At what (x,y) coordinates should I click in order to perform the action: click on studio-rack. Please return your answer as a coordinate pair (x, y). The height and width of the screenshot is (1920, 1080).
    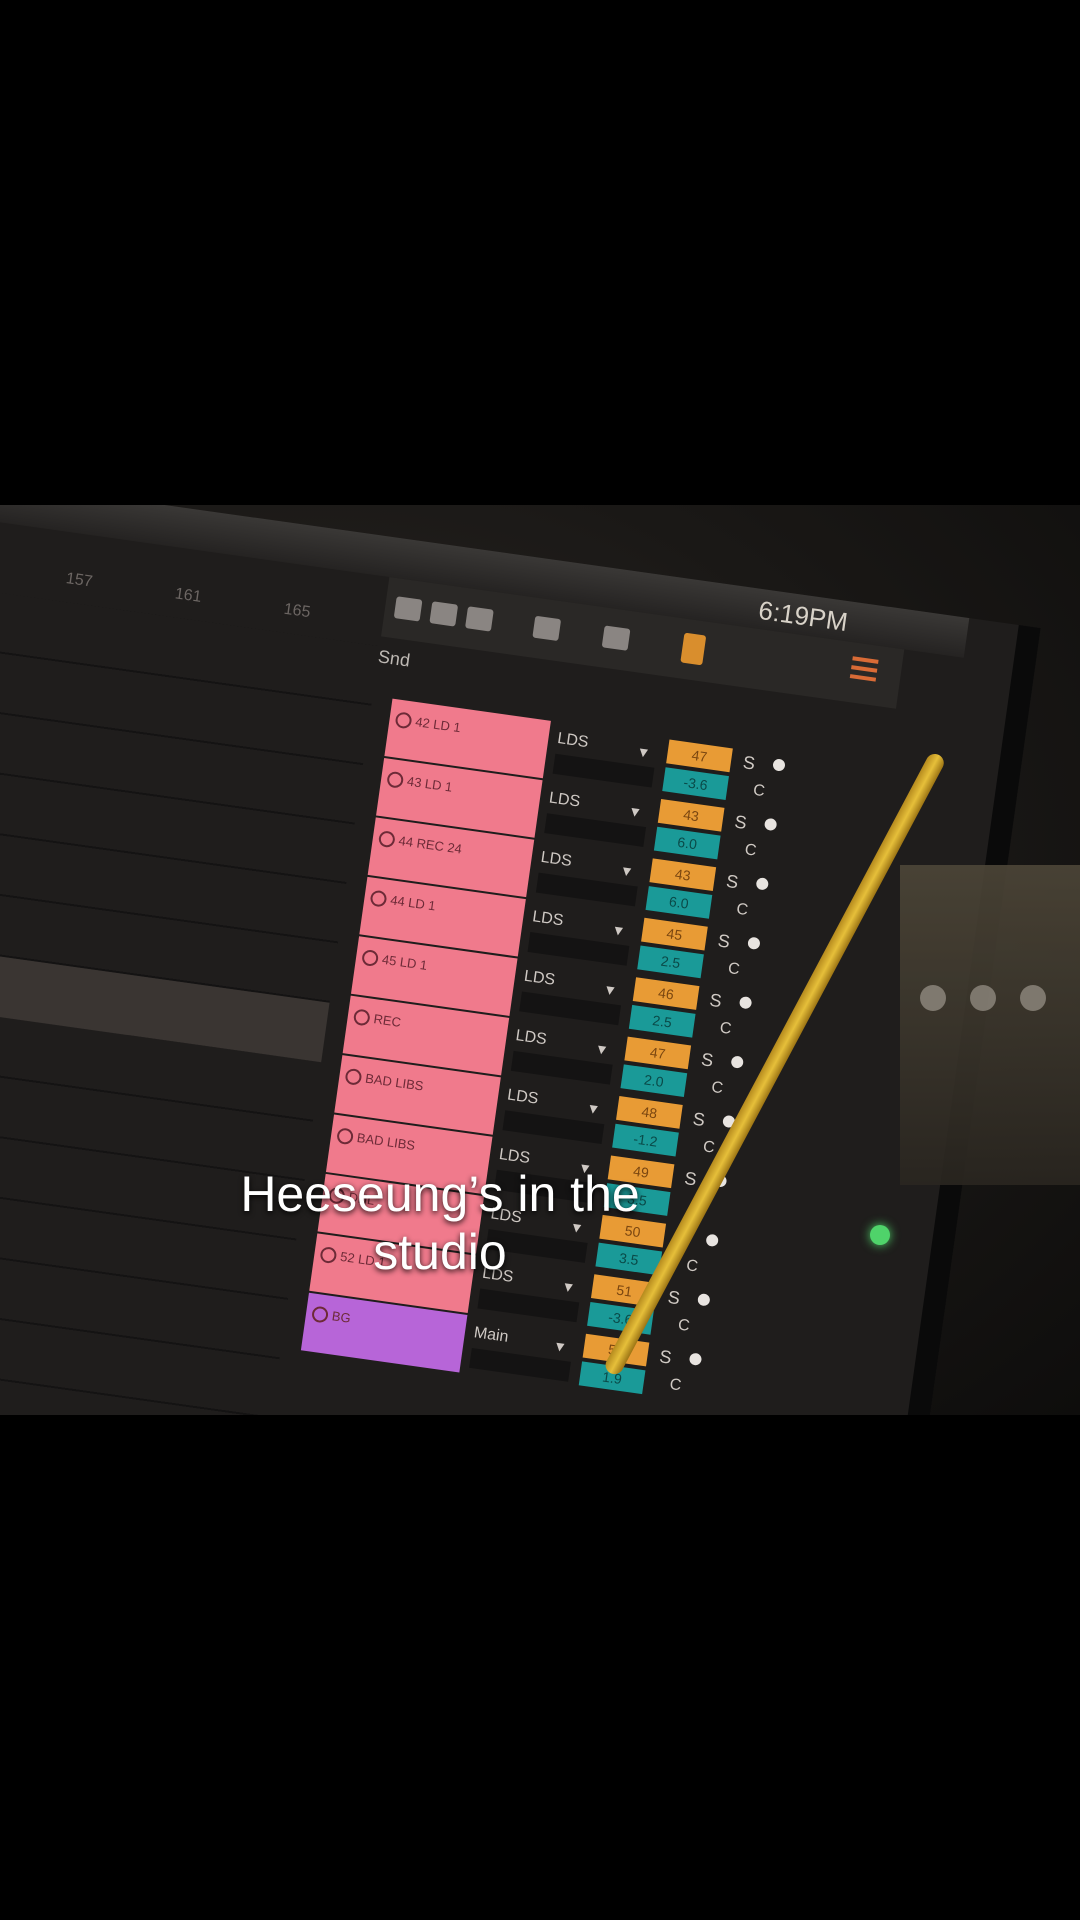
    Looking at the image, I should click on (990, 1025).